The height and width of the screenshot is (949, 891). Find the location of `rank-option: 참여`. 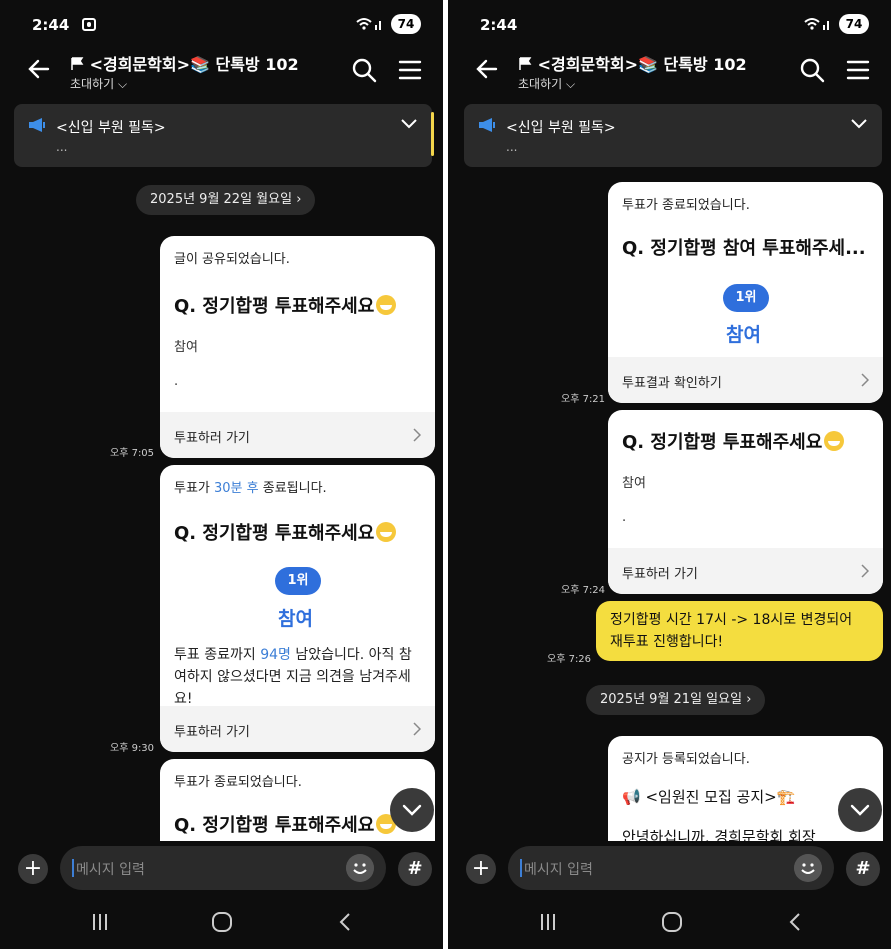

rank-option: 참여 is located at coordinates (295, 619).